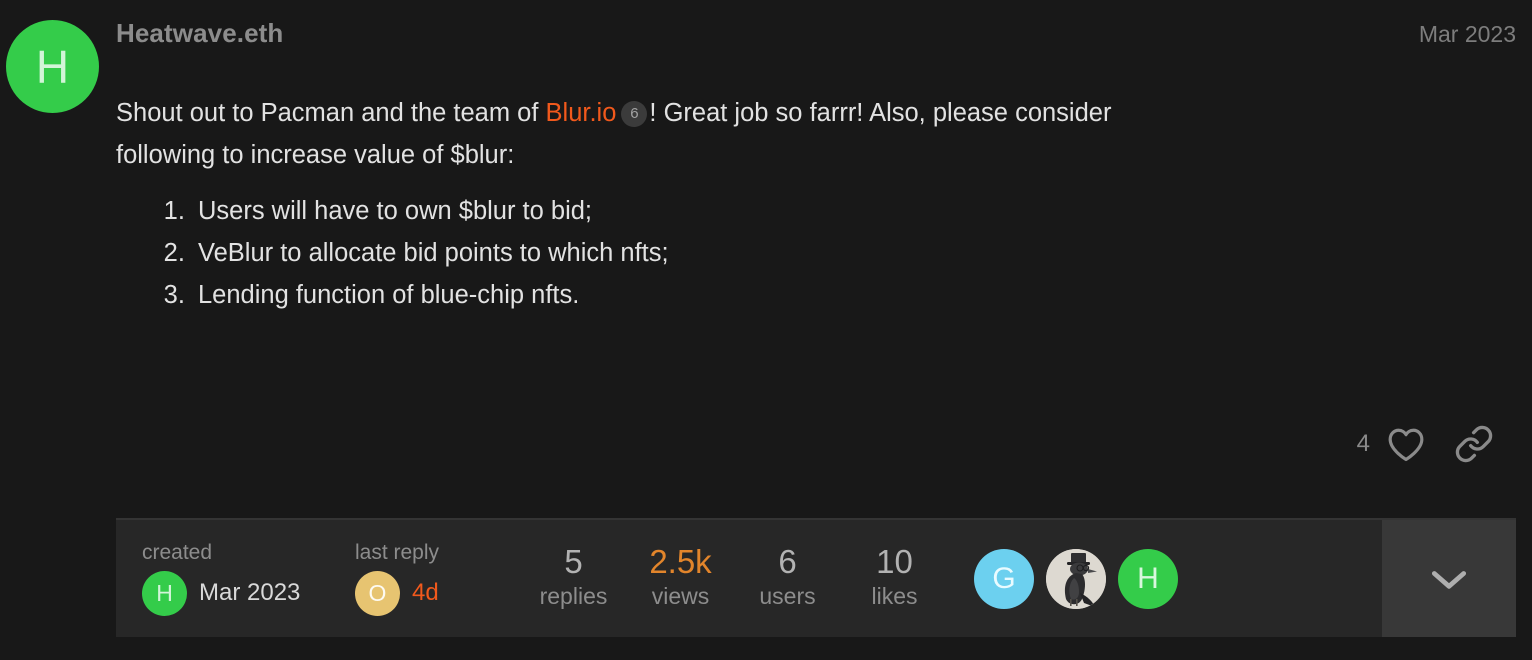 The image size is (1532, 660). Describe the element at coordinates (1467, 34) in the screenshot. I see `post-date: Mar 2023` at that location.